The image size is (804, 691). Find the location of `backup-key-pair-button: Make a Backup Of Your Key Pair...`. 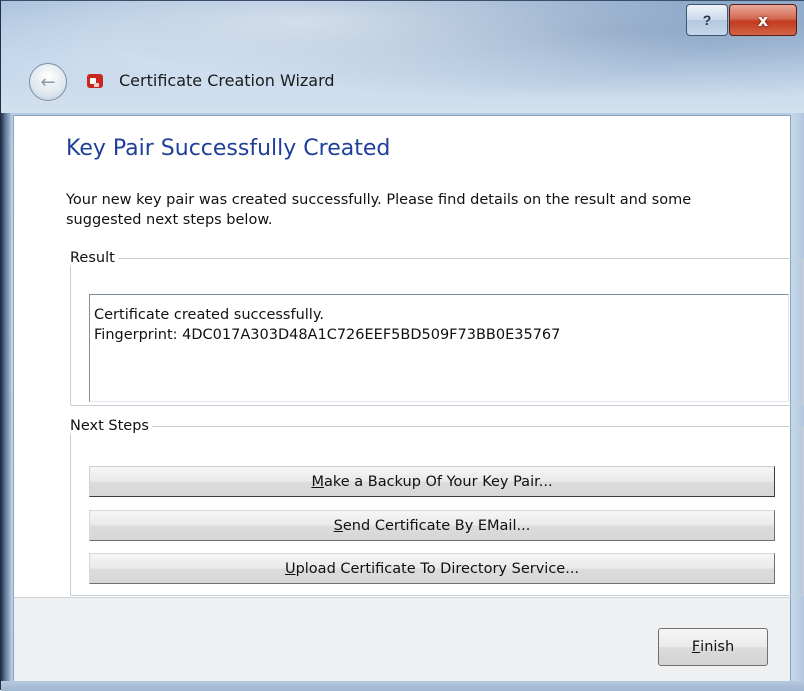

backup-key-pair-button: Make a Backup Of Your Key Pair... is located at coordinates (432, 481).